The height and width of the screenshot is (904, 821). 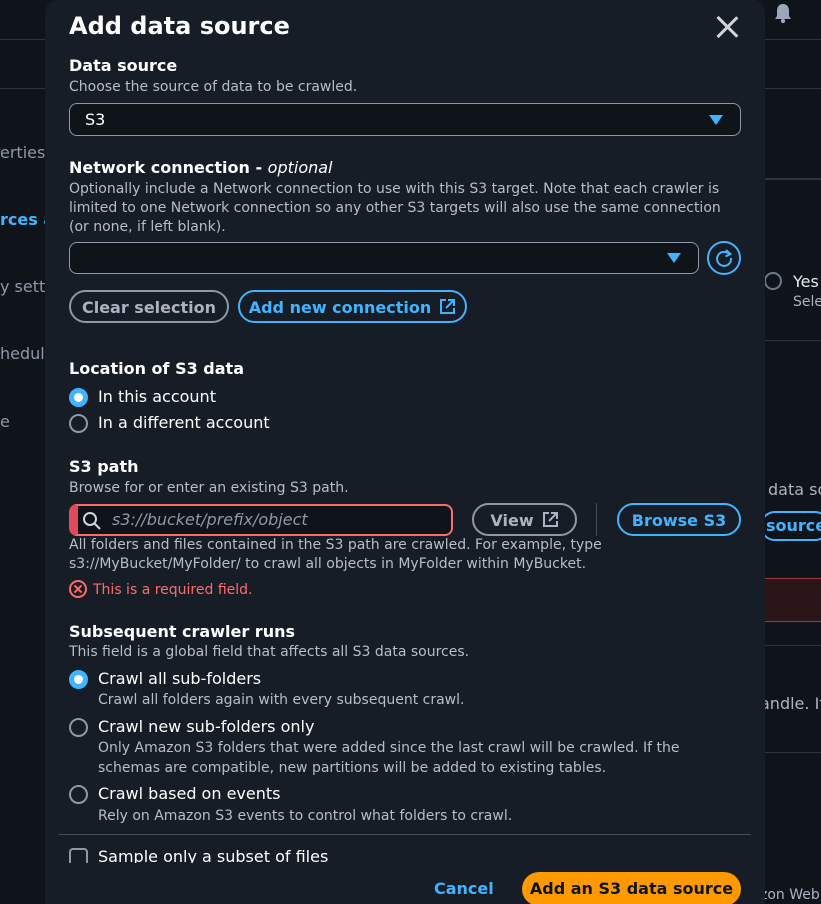 I want to click on sidebar-item: hedul, so click(x=22, y=353).